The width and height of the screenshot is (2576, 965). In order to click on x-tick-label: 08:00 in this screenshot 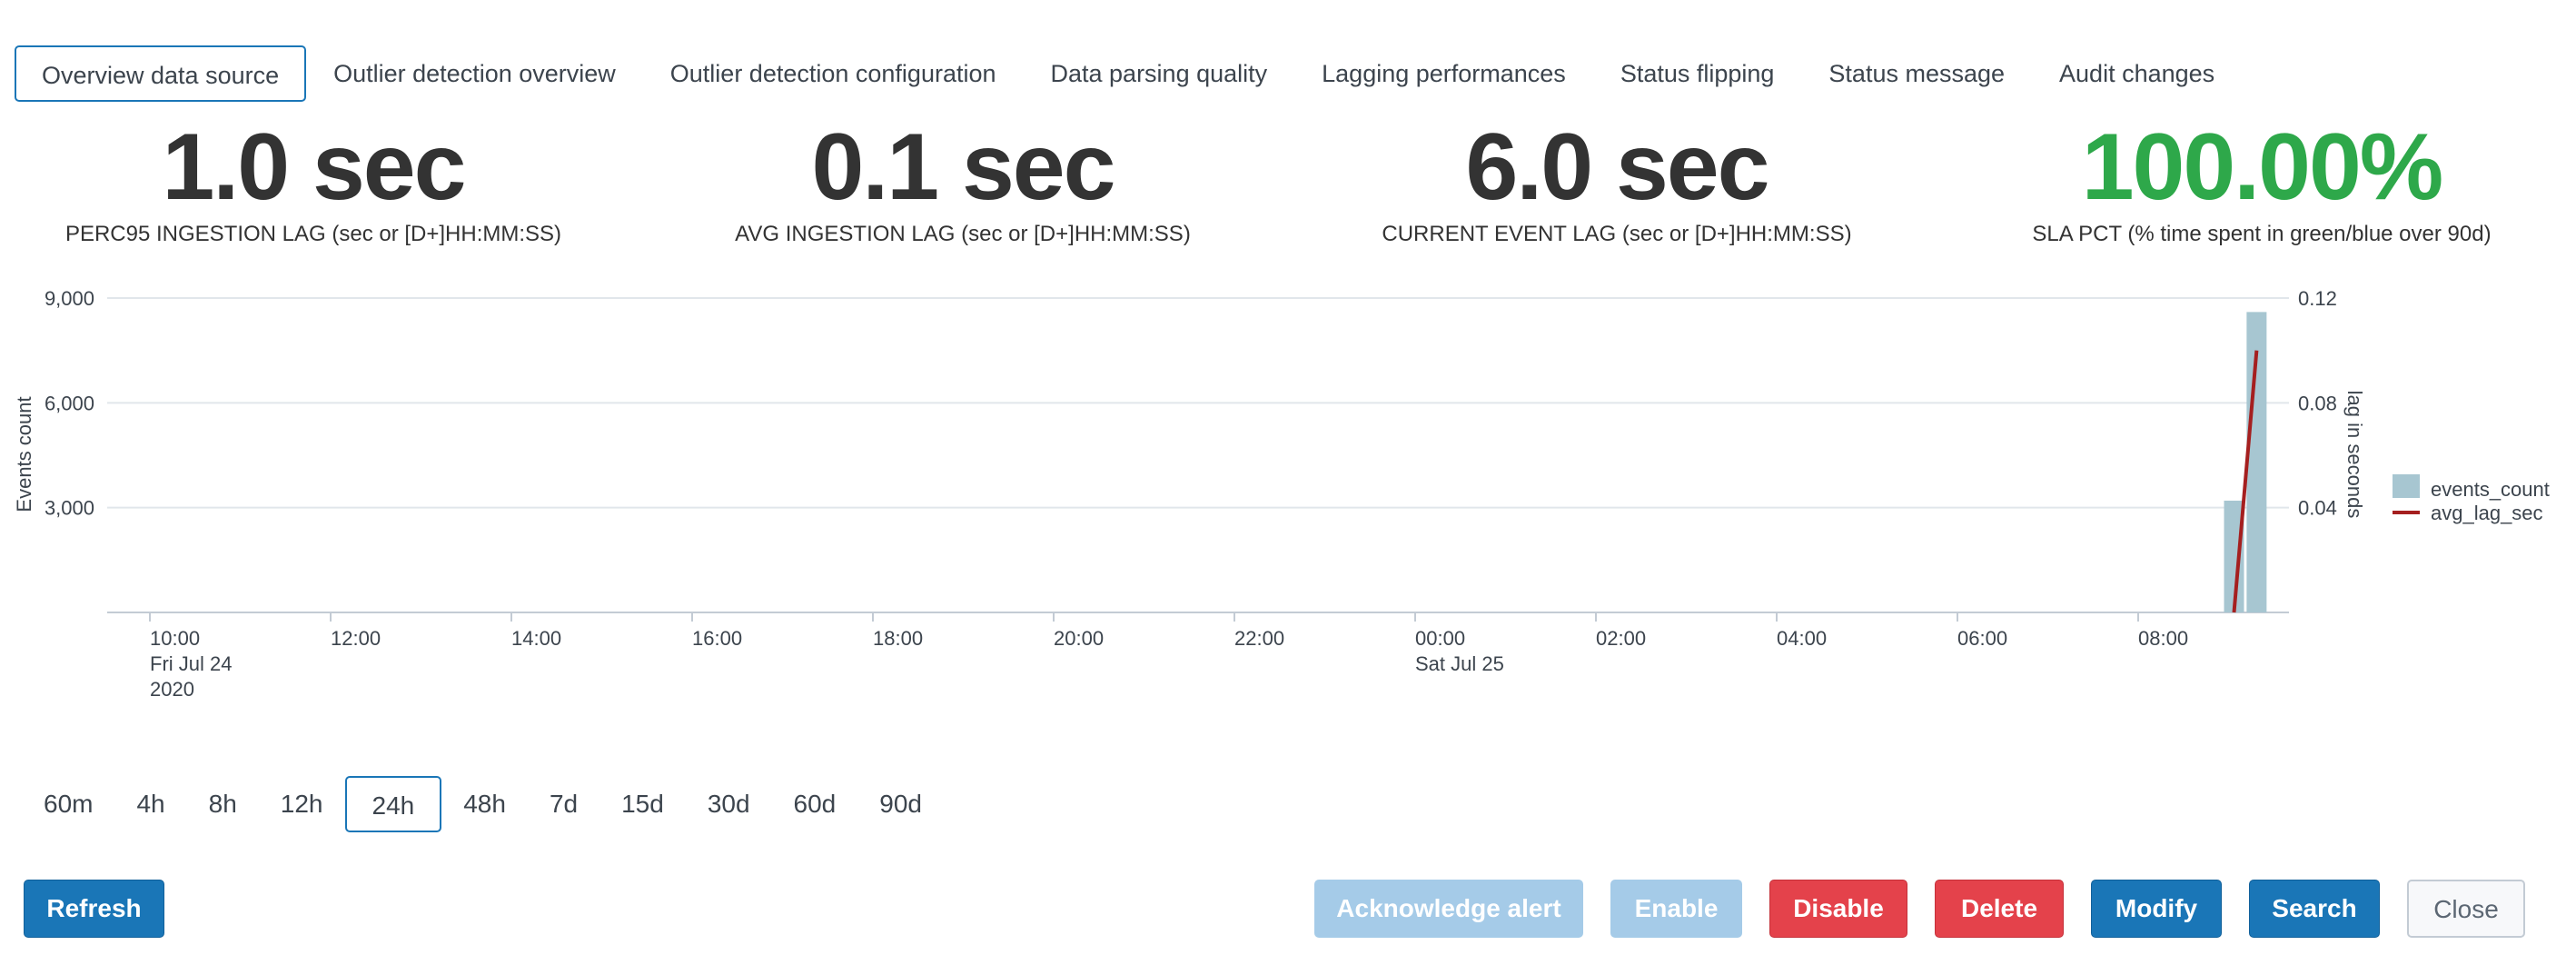, I will do `click(2163, 639)`.